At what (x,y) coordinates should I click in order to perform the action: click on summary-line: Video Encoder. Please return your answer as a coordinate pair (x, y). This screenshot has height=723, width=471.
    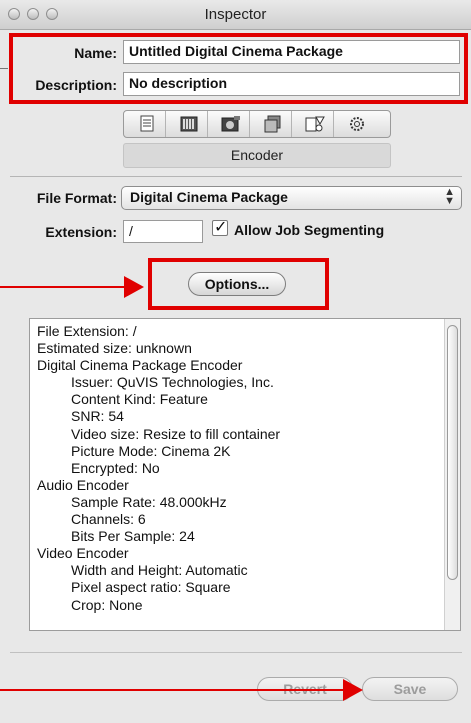
    Looking at the image, I should click on (83, 553).